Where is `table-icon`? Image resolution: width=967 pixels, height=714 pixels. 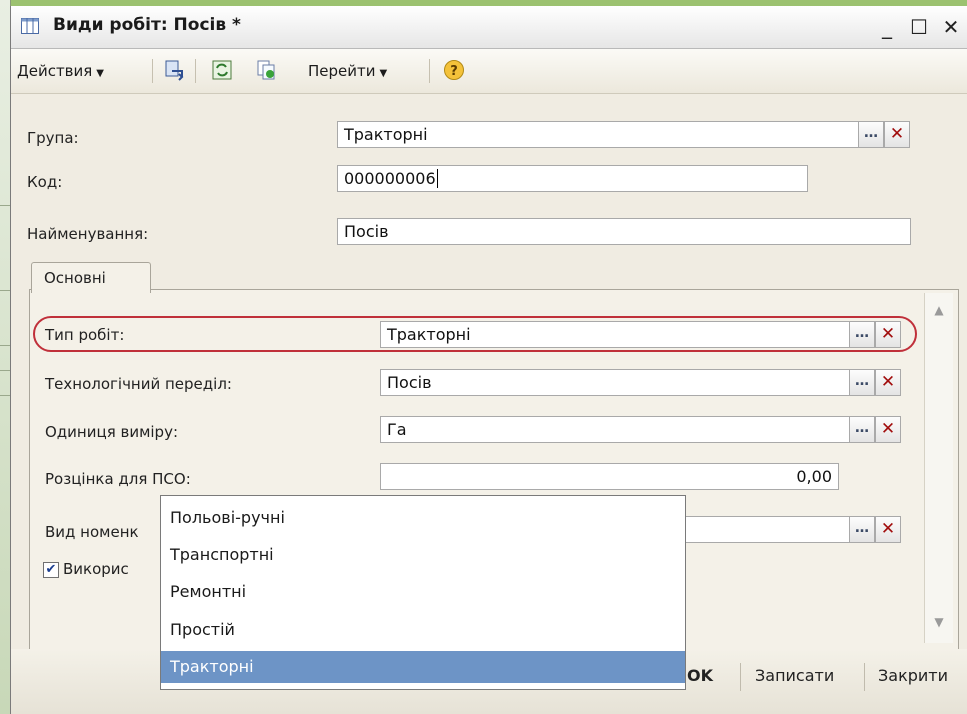 table-icon is located at coordinates (30, 26).